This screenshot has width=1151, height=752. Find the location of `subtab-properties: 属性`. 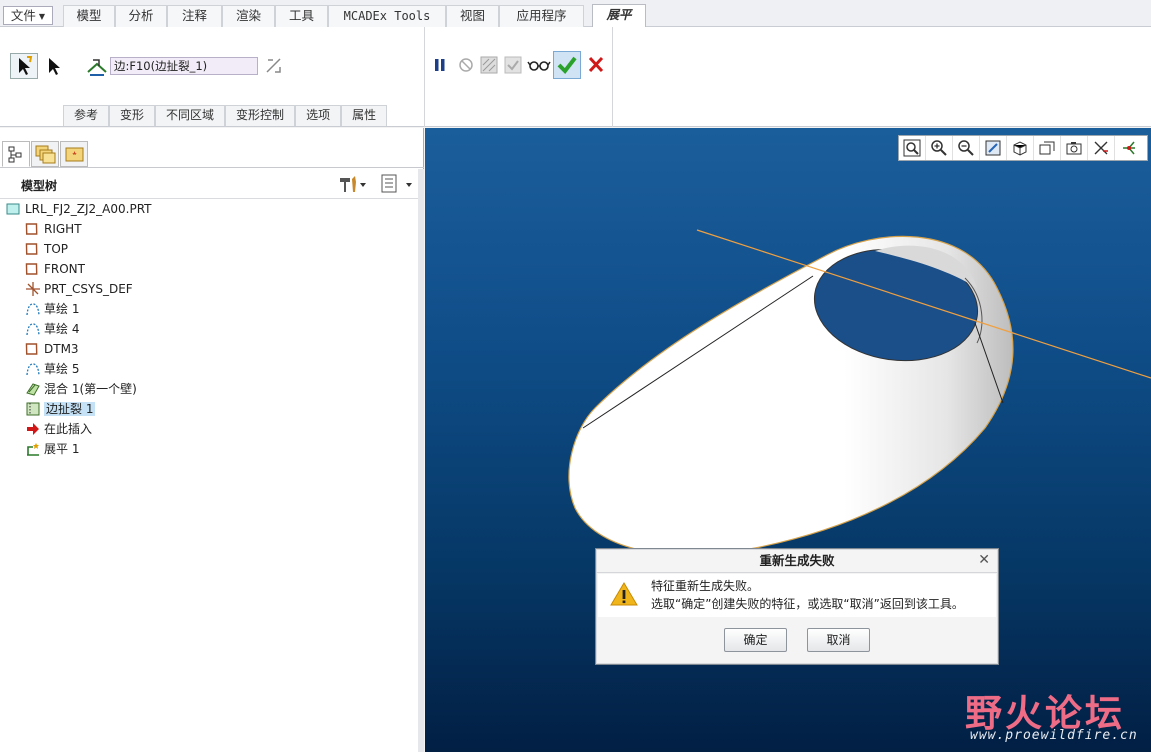

subtab-properties: 属性 is located at coordinates (364, 115).